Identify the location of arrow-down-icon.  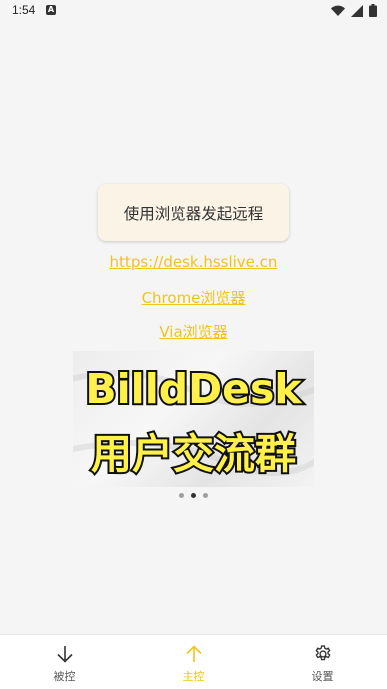
(64, 654).